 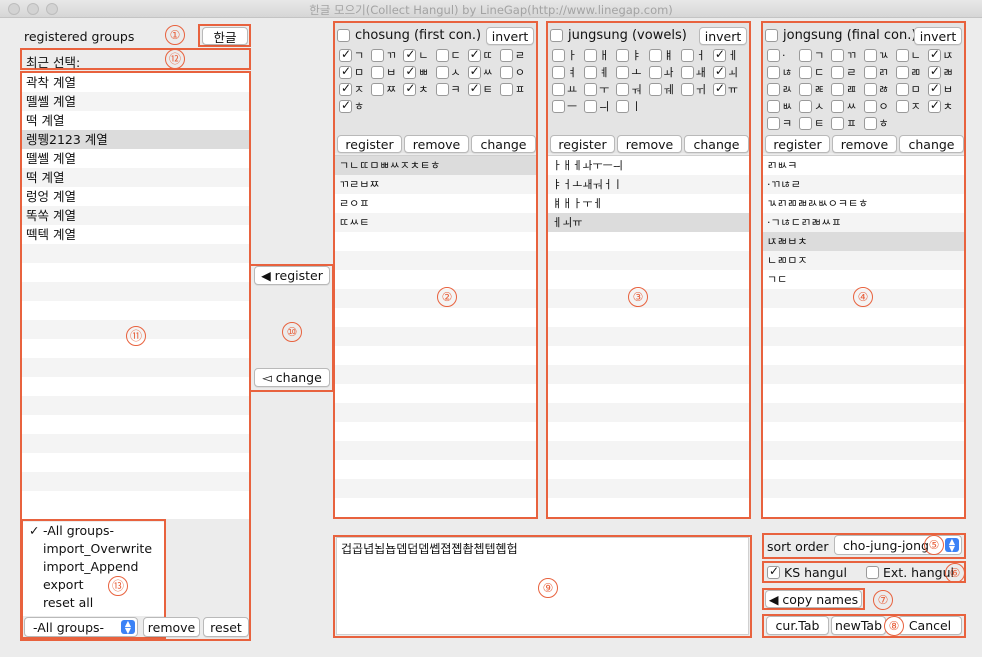 What do you see at coordinates (632, 72) in the screenshot?
I see `jamo-option: ㅗ` at bounding box center [632, 72].